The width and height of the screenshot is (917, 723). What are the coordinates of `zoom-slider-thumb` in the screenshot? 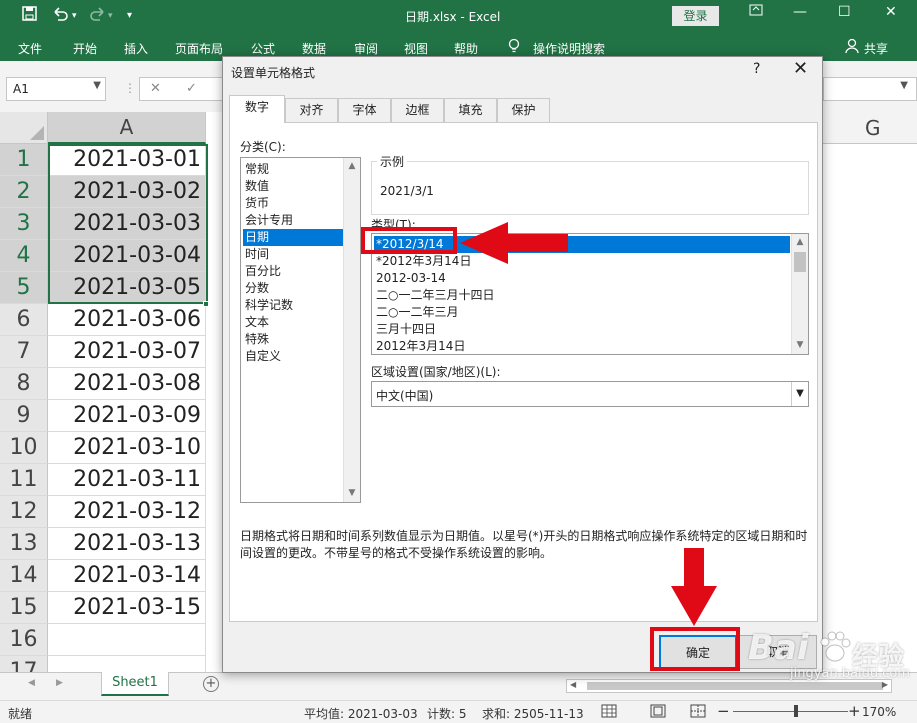 It's located at (796, 711).